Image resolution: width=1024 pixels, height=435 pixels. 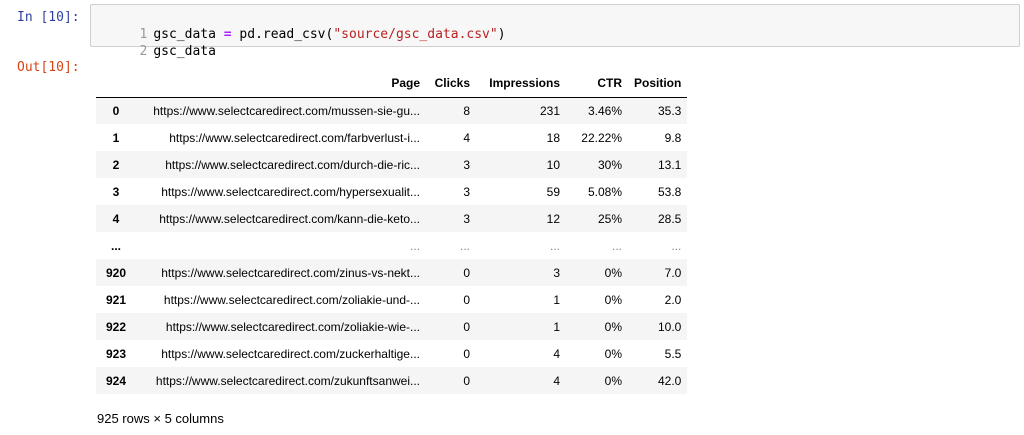 What do you see at coordinates (604, 110) in the screenshot?
I see `cell-ctr: 3.46%` at bounding box center [604, 110].